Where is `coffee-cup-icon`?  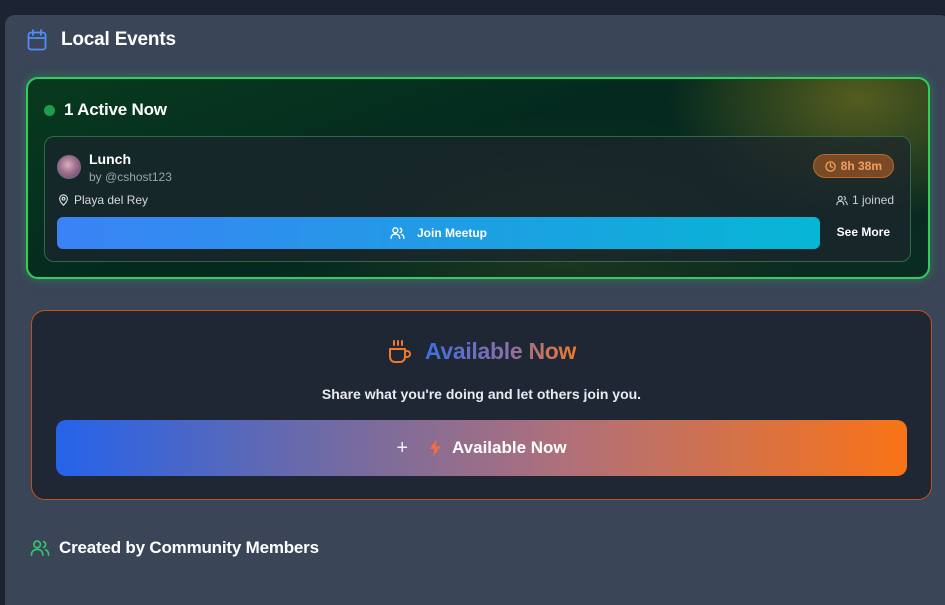 coffee-cup-icon is located at coordinates (400, 352).